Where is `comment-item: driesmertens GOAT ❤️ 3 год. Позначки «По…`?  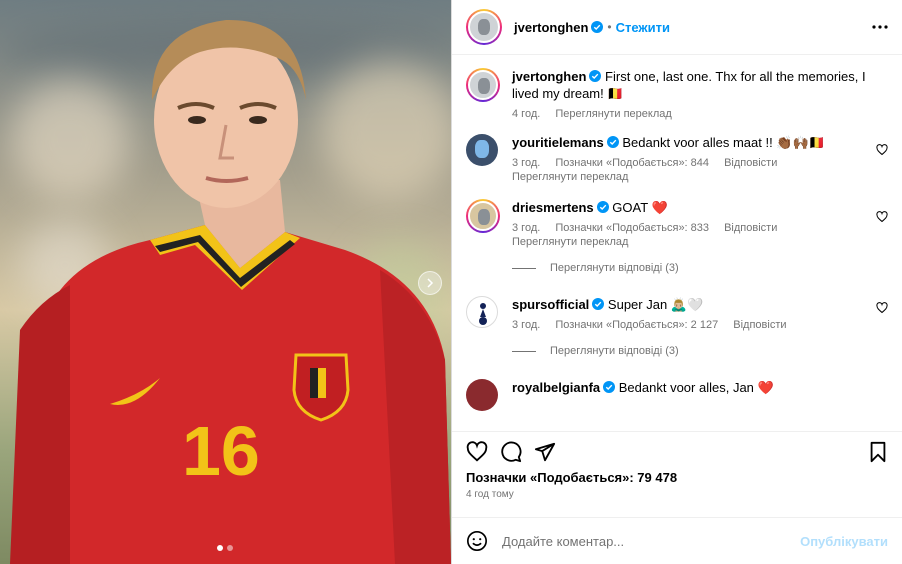 comment-item: driesmertens GOAT ❤️ 3 год. Позначки «По… is located at coordinates (677, 223).